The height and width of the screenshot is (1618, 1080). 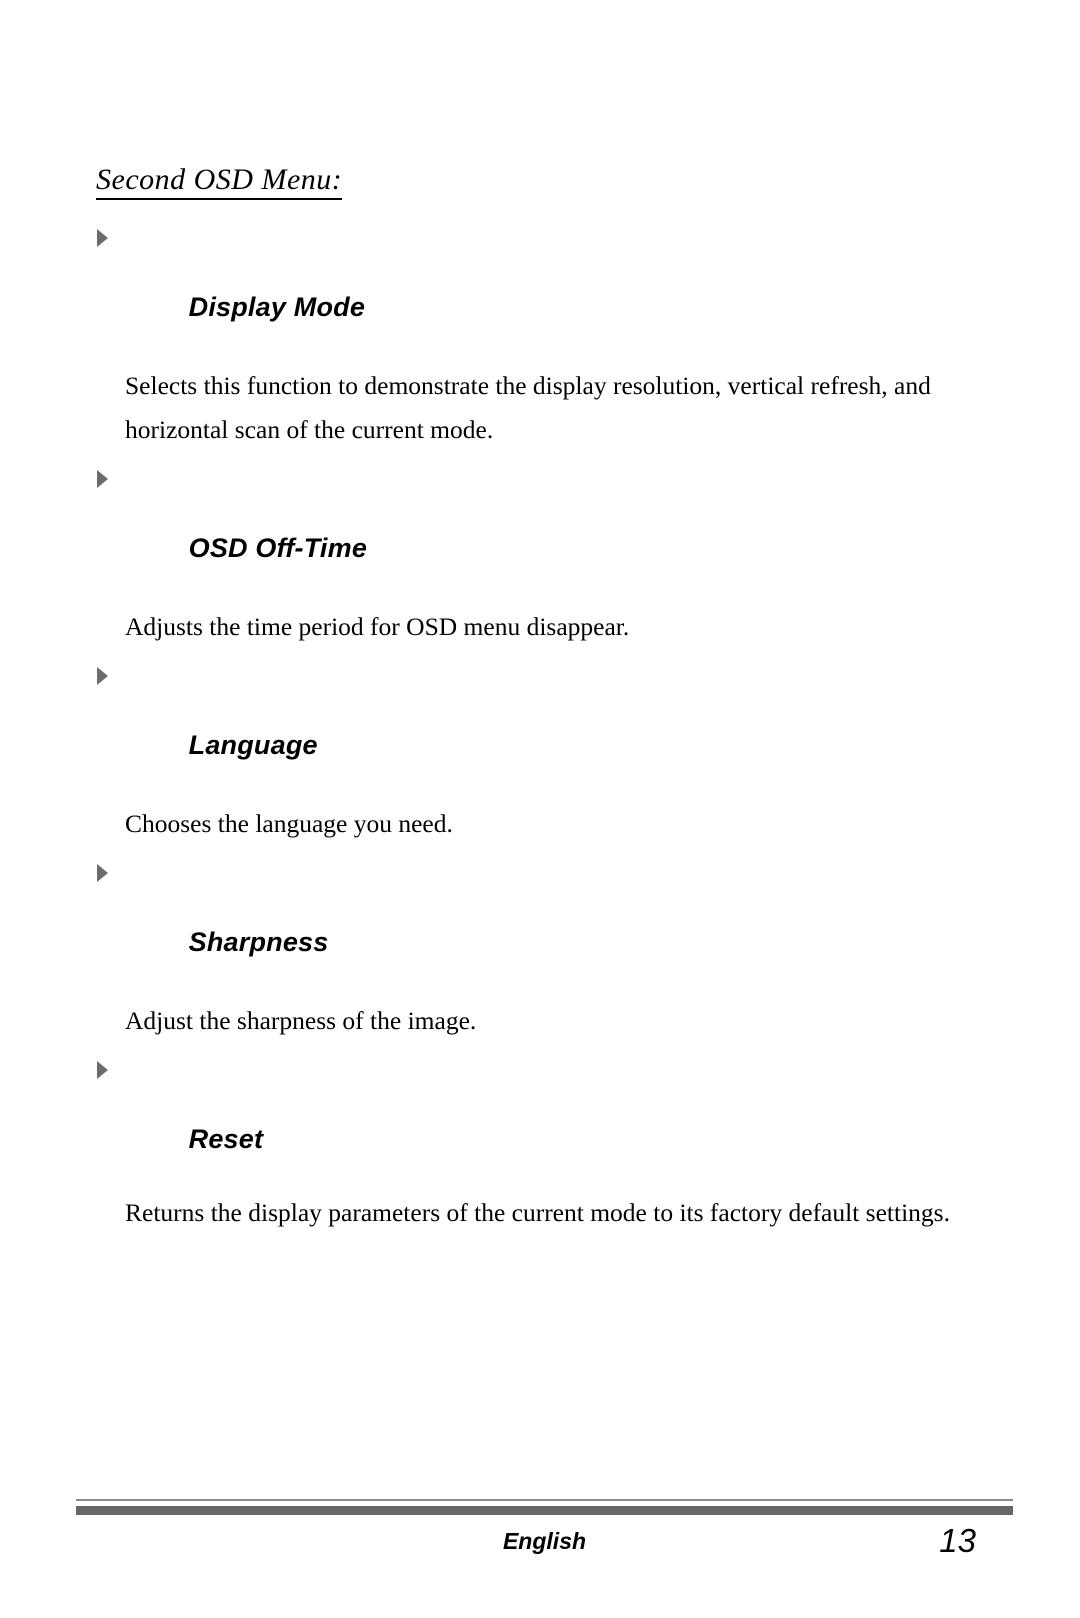 What do you see at coordinates (544, 1541) in the screenshot?
I see `footer-language-label: English` at bounding box center [544, 1541].